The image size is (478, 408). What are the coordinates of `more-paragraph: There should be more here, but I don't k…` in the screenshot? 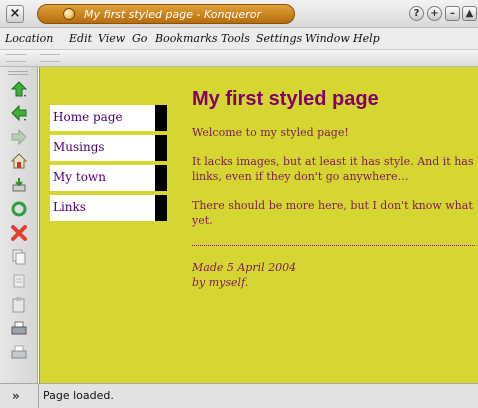 It's located at (332, 213).